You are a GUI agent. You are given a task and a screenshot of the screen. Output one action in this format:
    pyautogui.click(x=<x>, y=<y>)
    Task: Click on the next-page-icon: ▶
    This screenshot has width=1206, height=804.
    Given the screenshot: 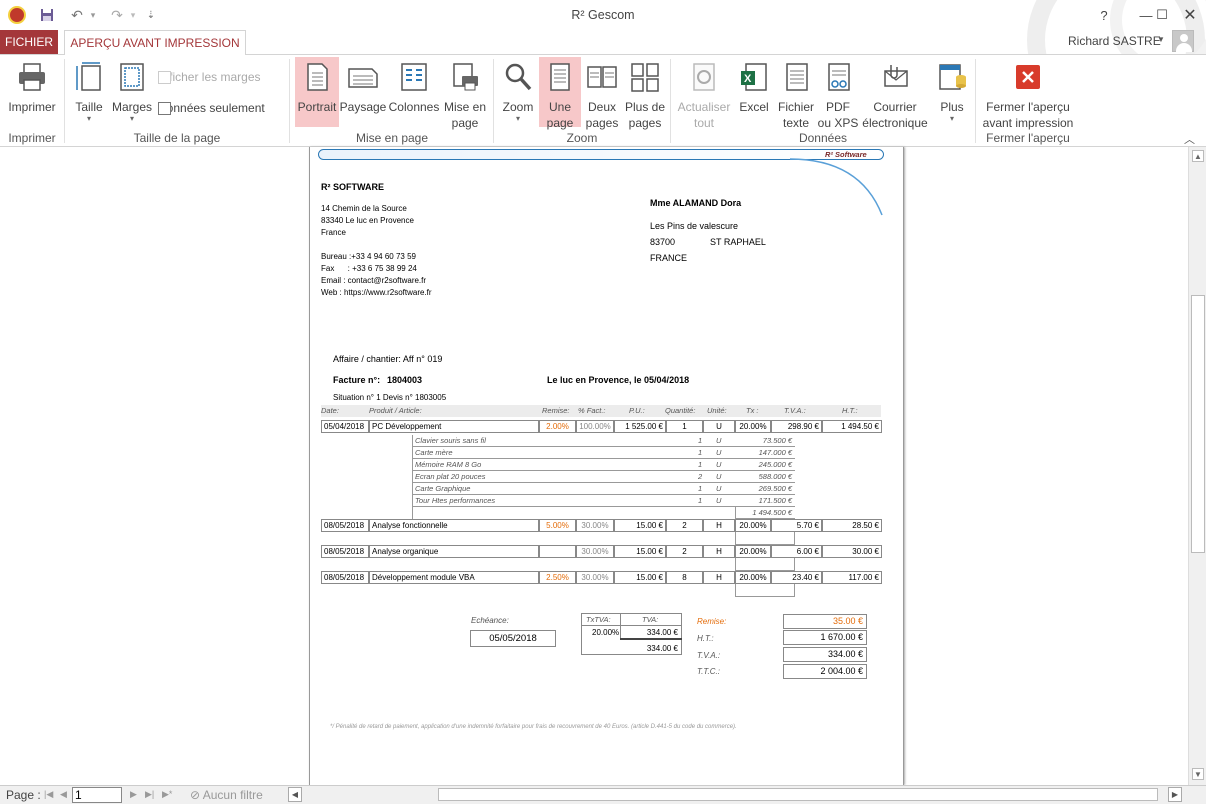 What is the action you would take?
    pyautogui.click(x=133, y=794)
    